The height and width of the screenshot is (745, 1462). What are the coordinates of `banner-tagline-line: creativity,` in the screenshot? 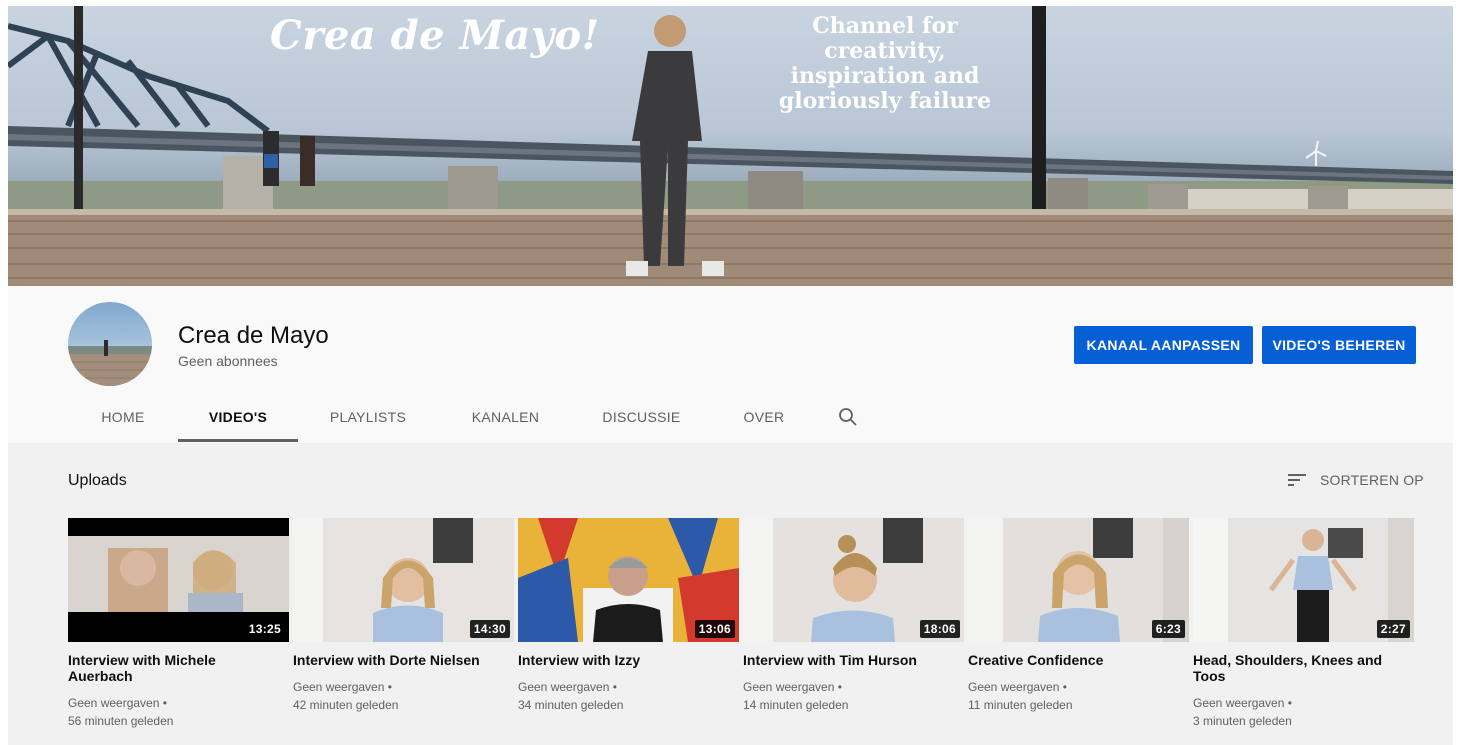 It's located at (885, 51).